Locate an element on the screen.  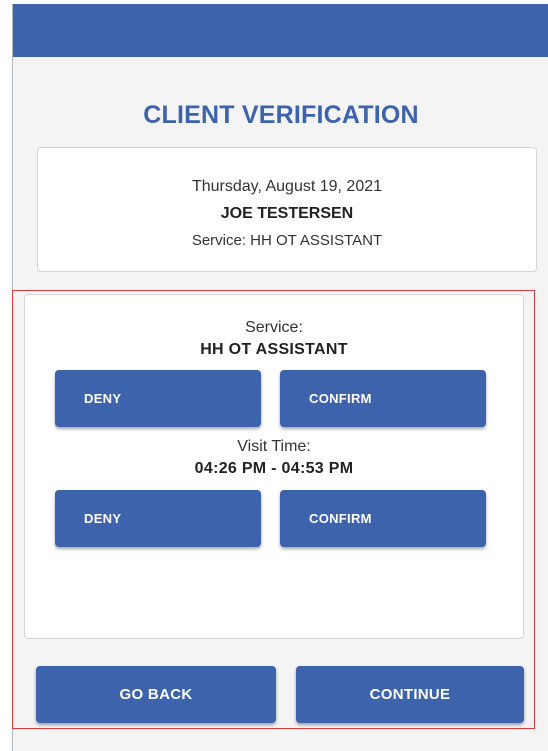
visit-time-deny-button: DENY is located at coordinates (158, 518).